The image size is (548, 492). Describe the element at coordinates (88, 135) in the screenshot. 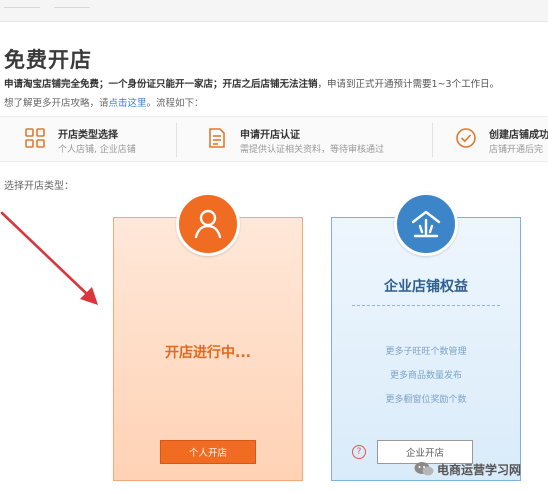

I see `step-title: 开店类型选择` at that location.